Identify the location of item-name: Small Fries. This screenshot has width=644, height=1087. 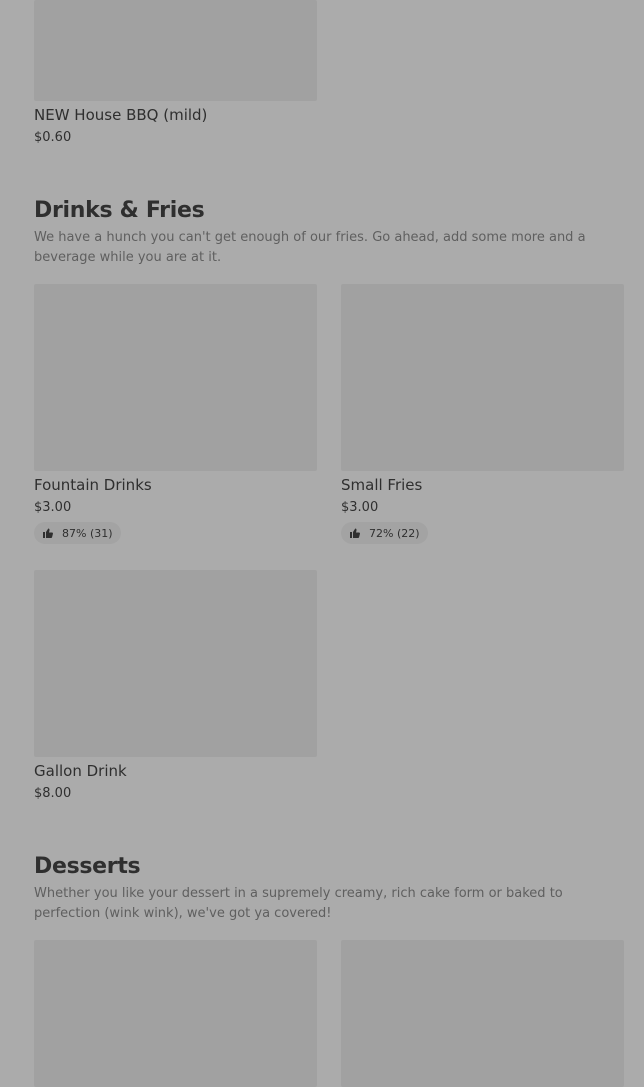
(381, 485).